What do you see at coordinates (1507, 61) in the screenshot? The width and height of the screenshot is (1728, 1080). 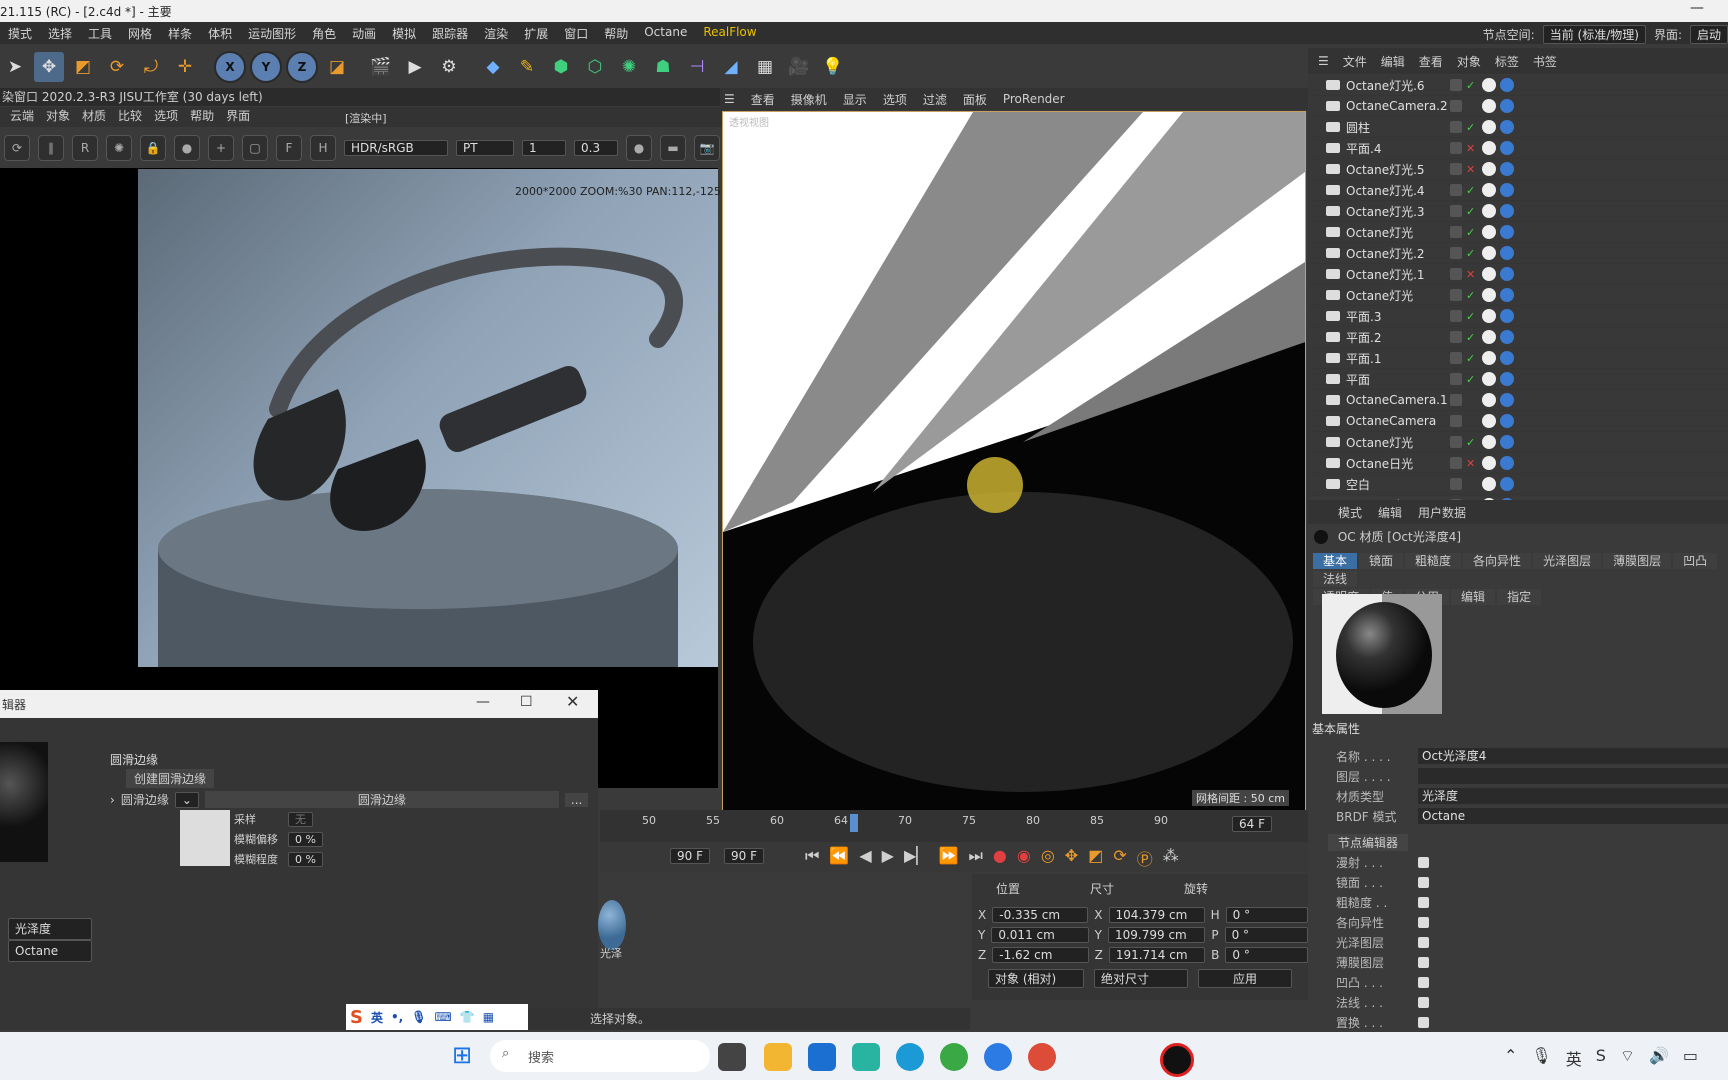 I see `om-menu-item: 标签` at bounding box center [1507, 61].